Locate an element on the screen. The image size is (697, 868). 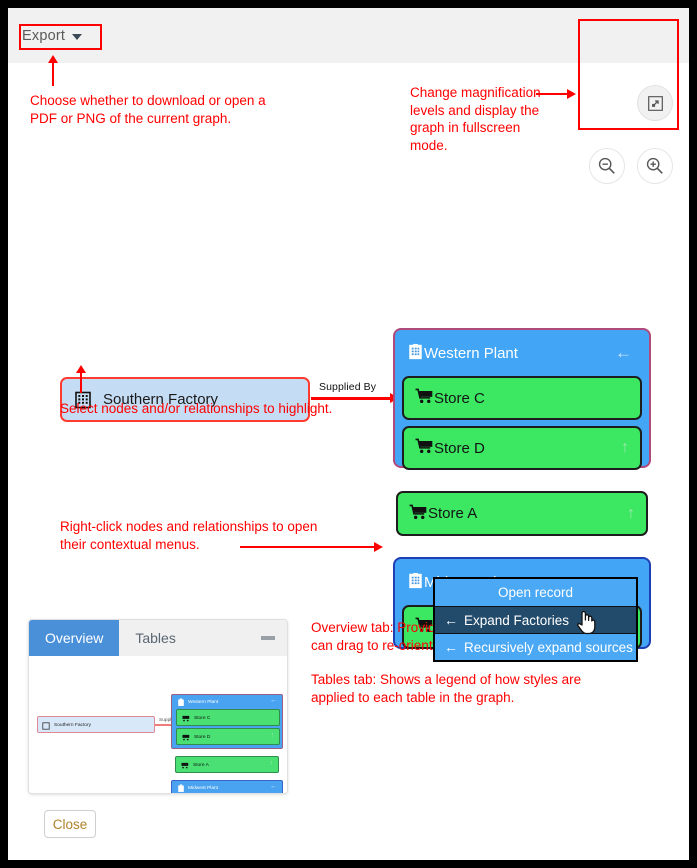
fullscreen-expand-icon is located at coordinates (655, 103).